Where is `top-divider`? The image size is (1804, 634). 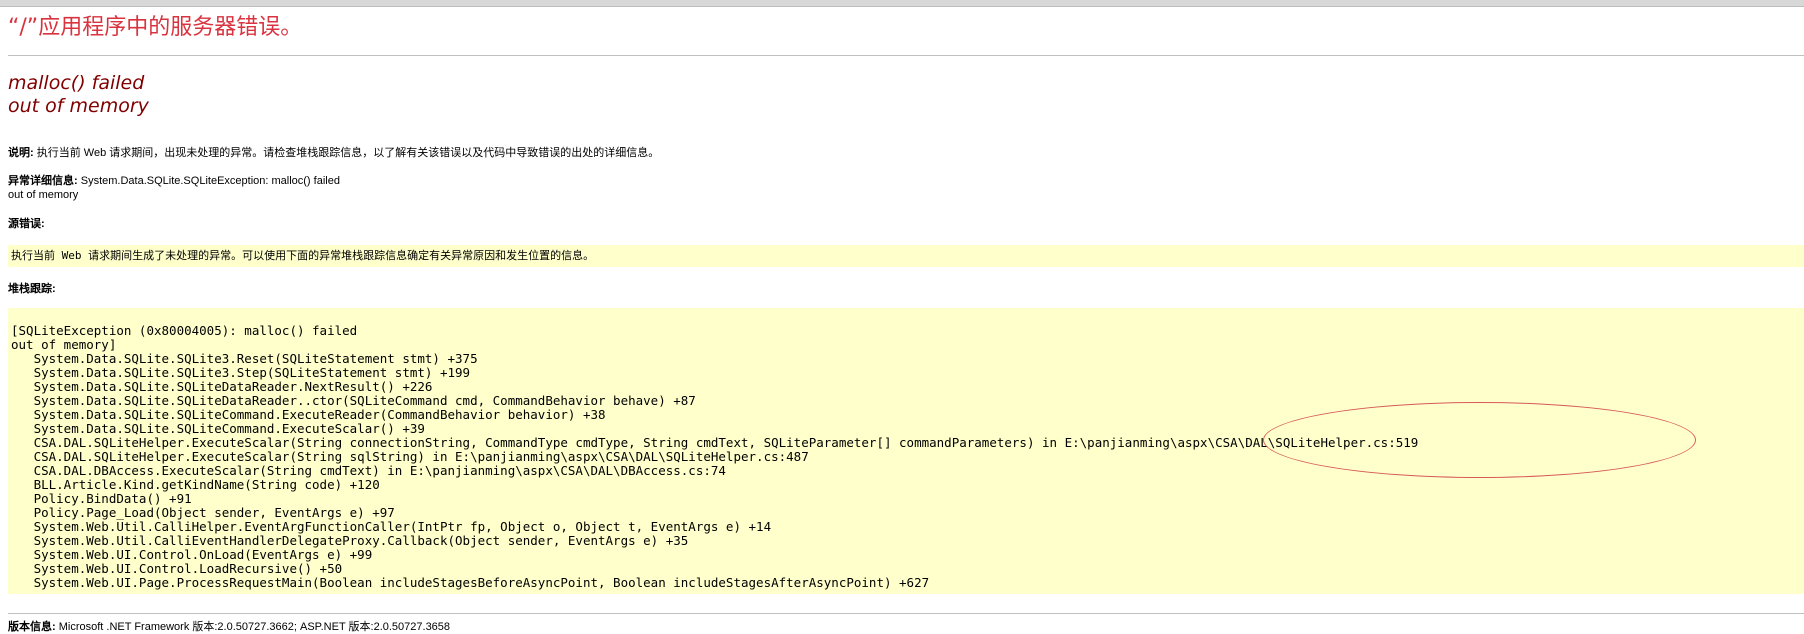
top-divider is located at coordinates (906, 55).